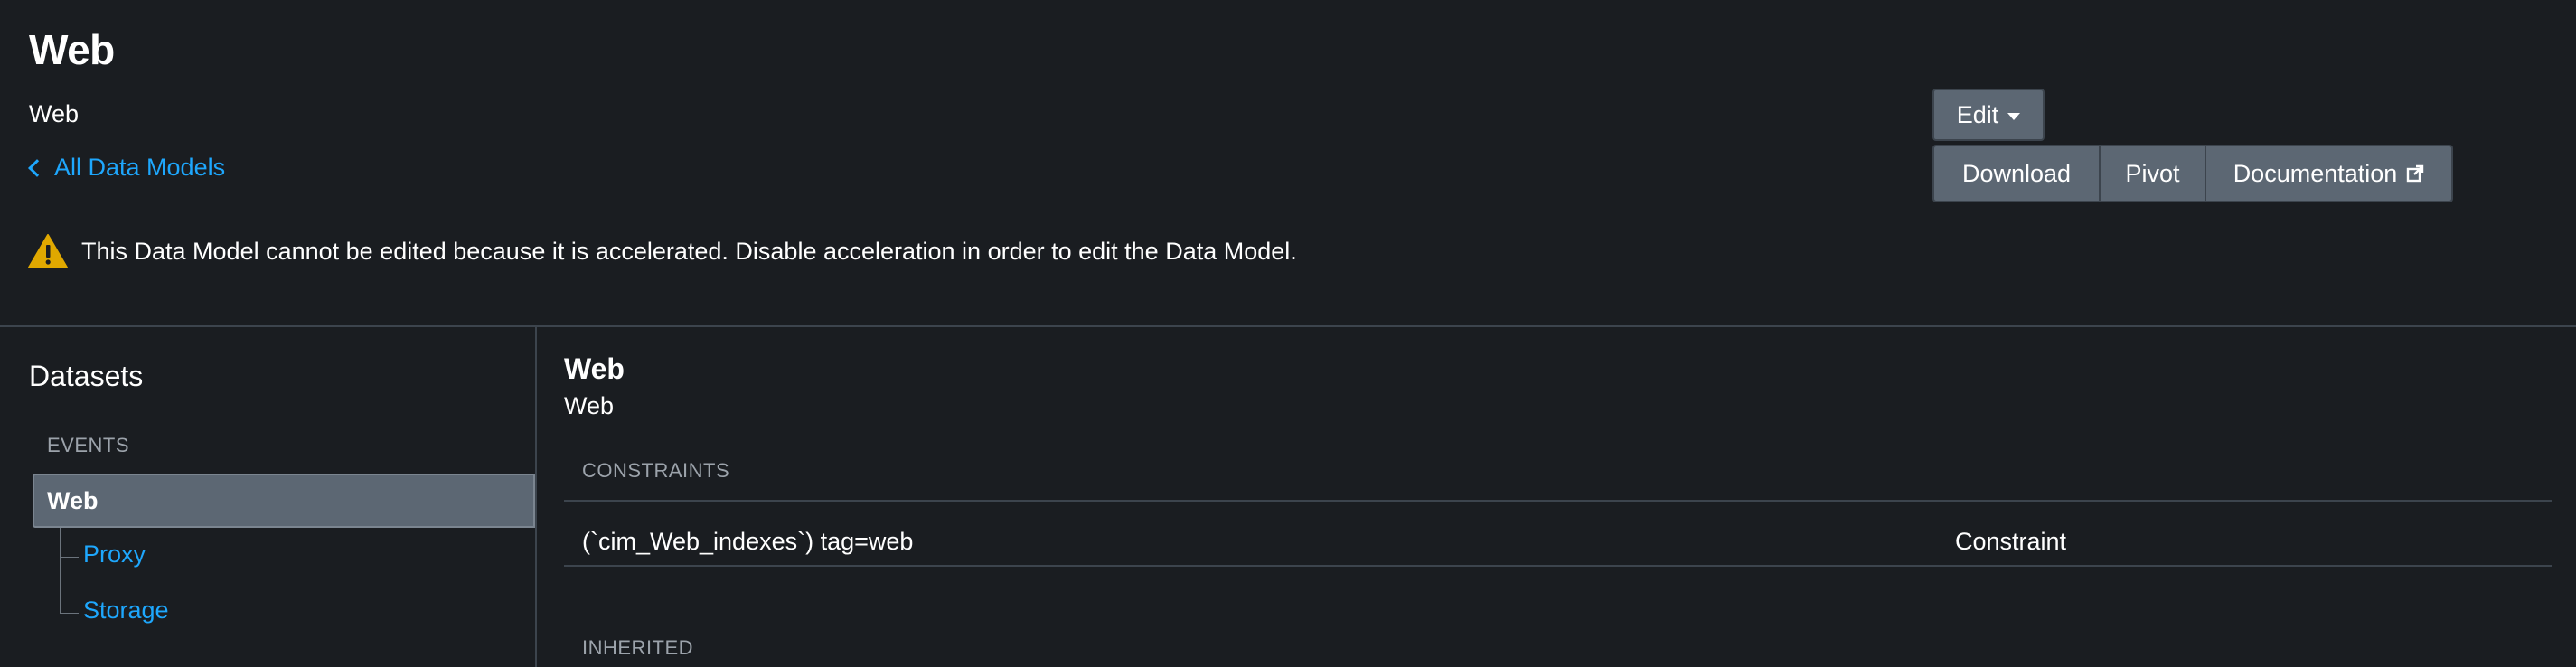  What do you see at coordinates (126, 611) in the screenshot?
I see `dataset-item-storage: Storage` at bounding box center [126, 611].